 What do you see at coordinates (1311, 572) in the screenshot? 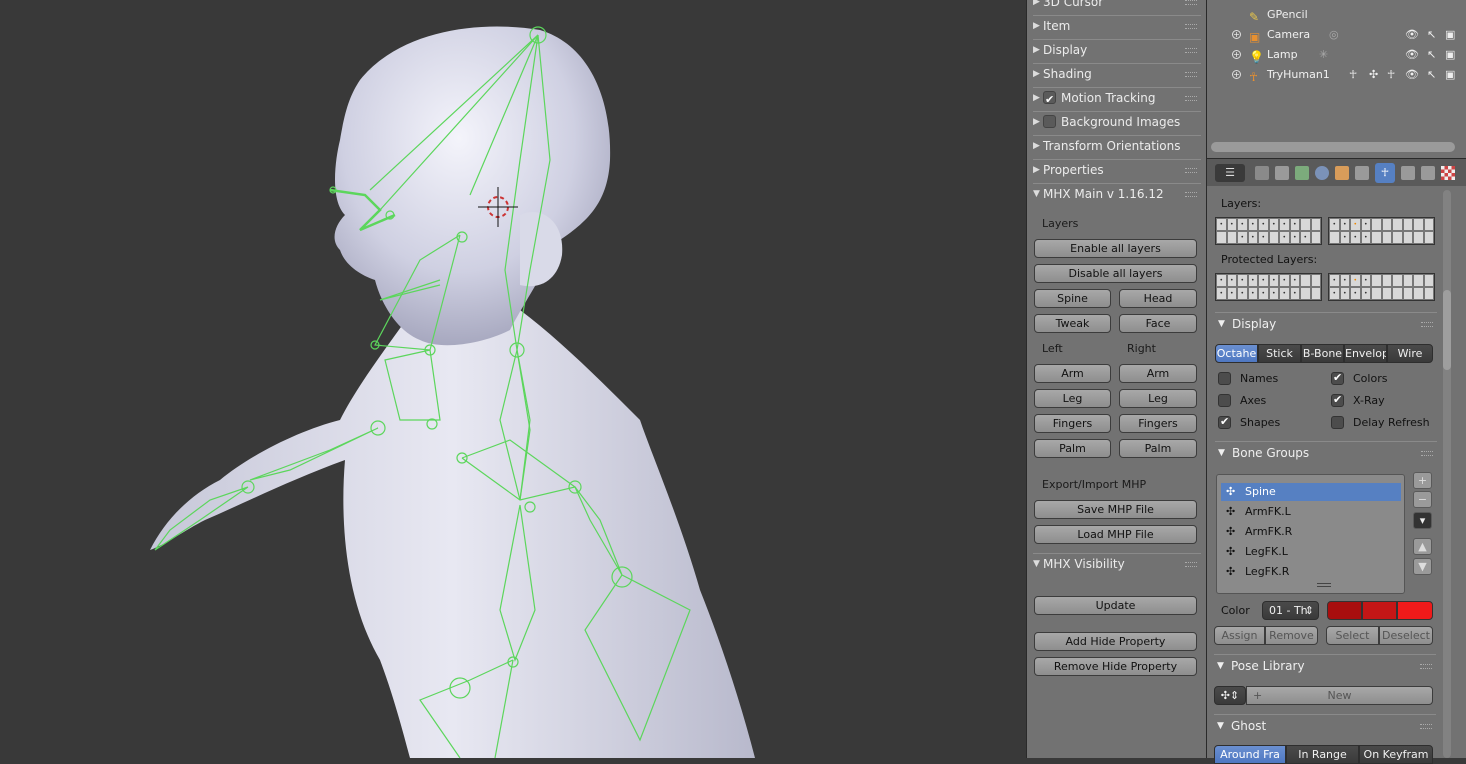
I see `bone-group-item-legfk-r: ✣ LegFK.R` at bounding box center [1311, 572].